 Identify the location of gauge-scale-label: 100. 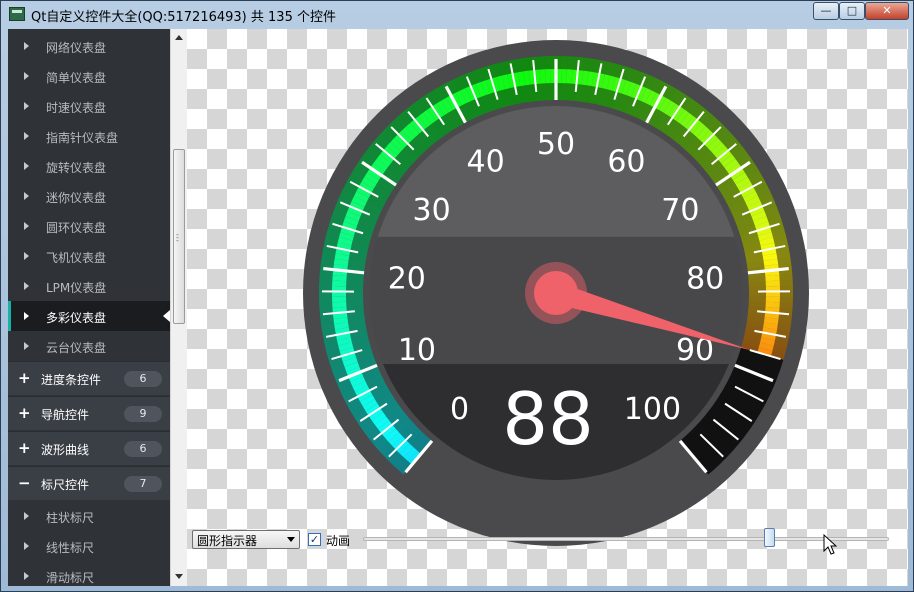
(652, 409).